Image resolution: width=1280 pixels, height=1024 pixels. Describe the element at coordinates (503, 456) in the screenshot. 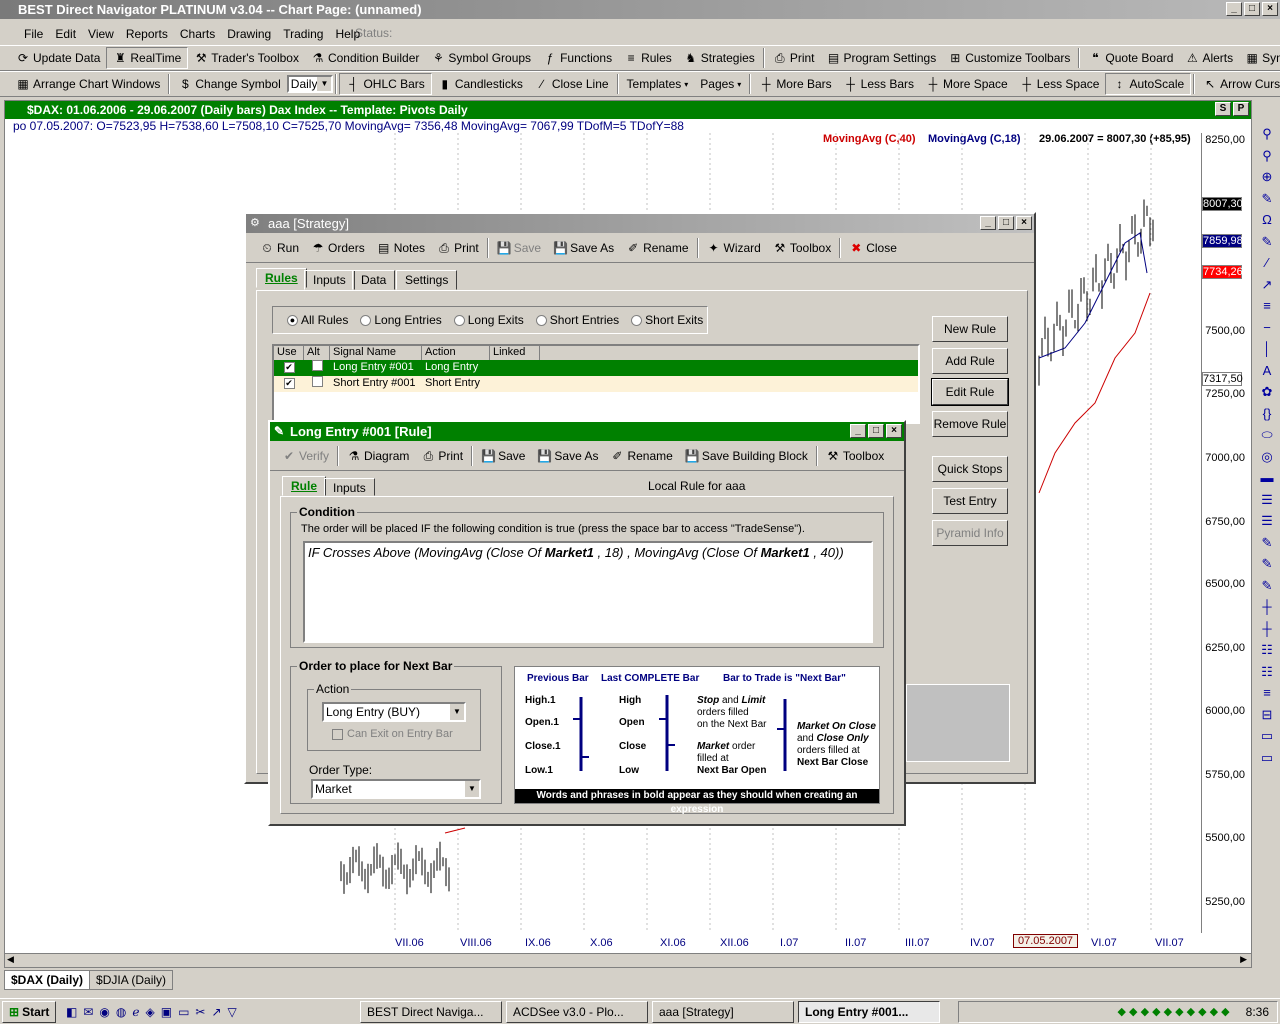

I see `rule-save-button: 💾 Save` at that location.